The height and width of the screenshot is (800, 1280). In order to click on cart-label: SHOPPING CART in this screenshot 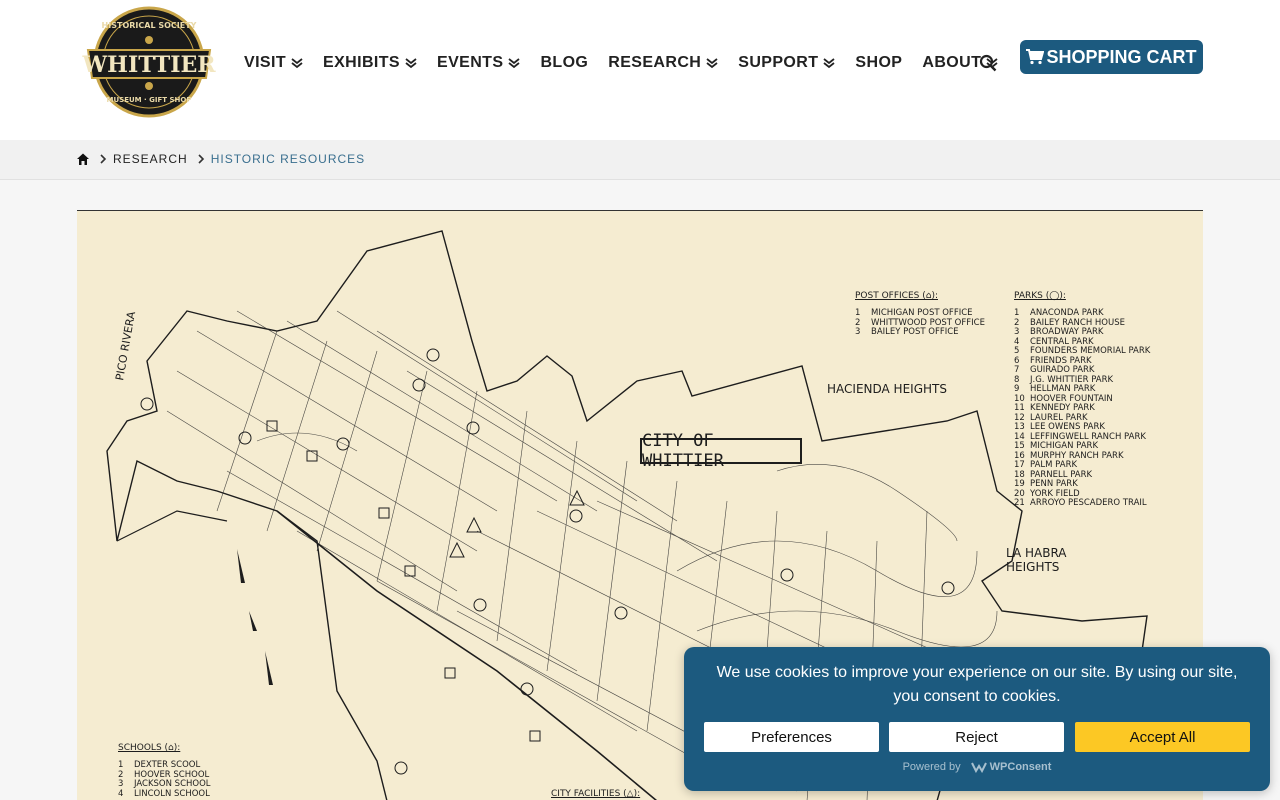, I will do `click(1121, 56)`.